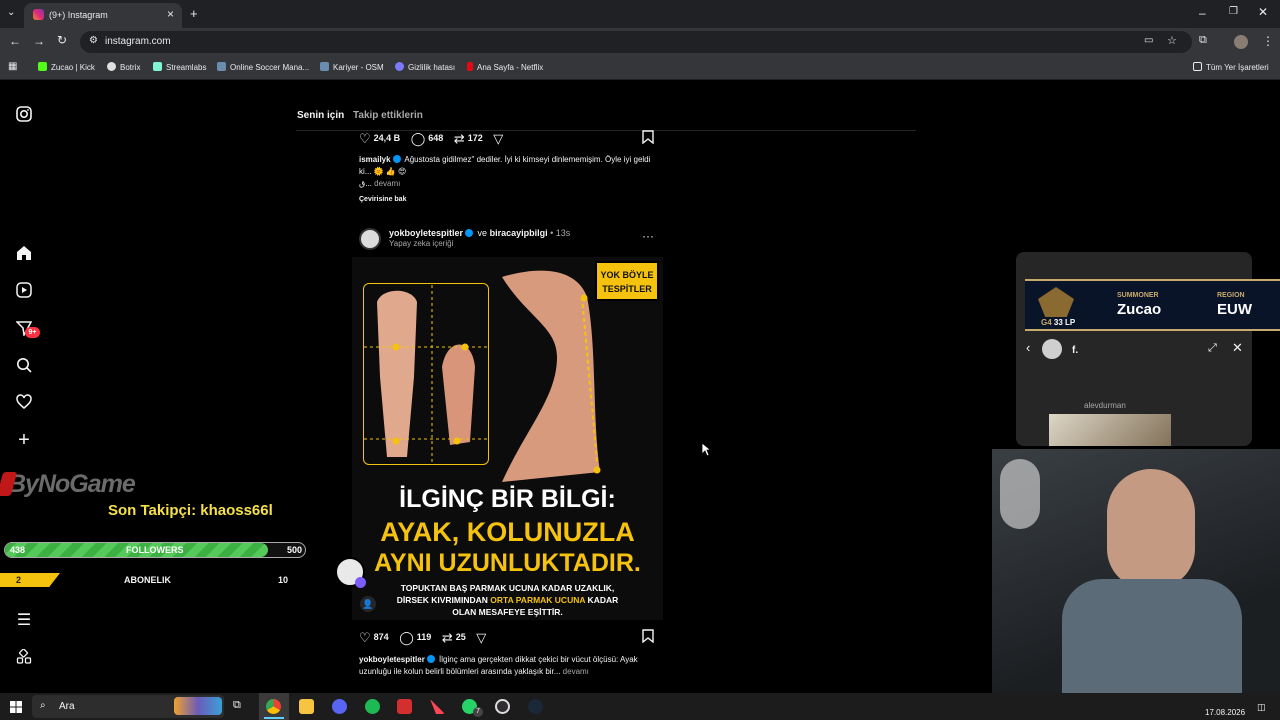  Describe the element at coordinates (1237, 348) in the screenshot. I see `popup-close-icon: ✕` at that location.